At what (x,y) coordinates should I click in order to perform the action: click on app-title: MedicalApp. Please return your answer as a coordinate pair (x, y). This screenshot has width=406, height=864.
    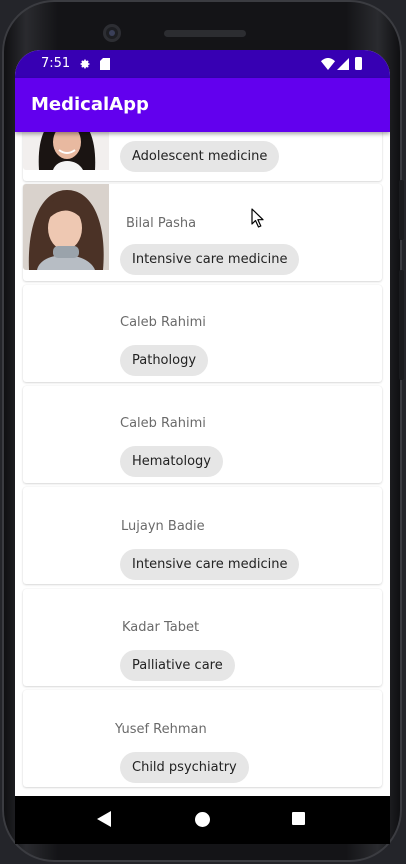
    Looking at the image, I should click on (90, 104).